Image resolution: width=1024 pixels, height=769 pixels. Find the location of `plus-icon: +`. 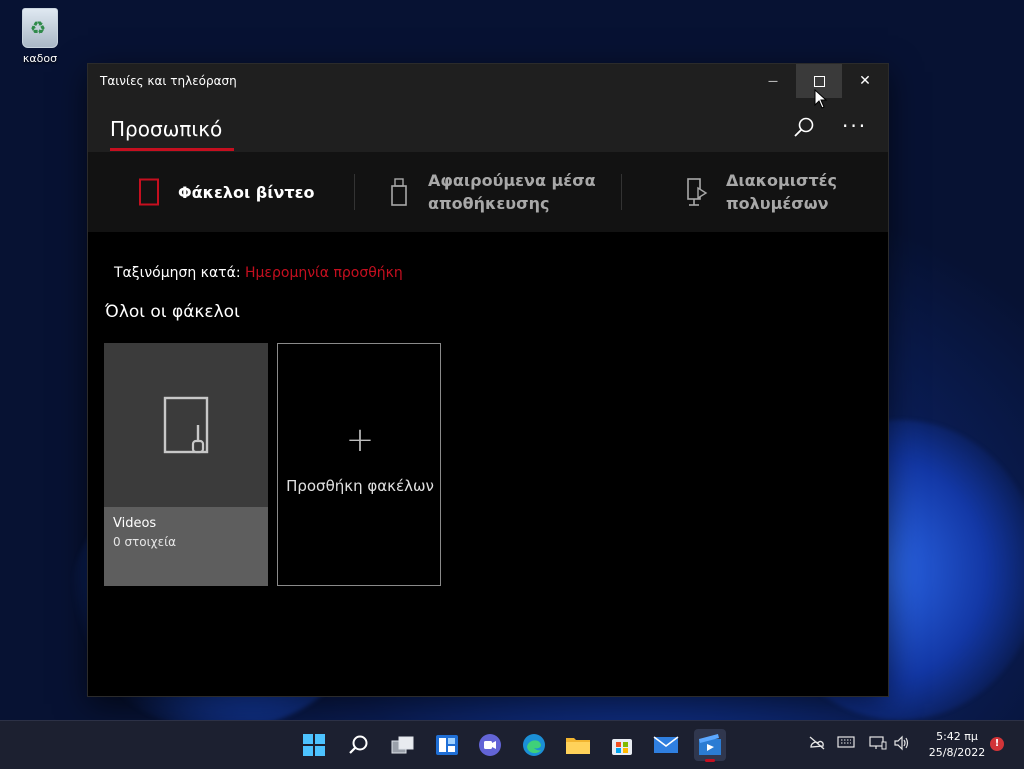

plus-icon: + is located at coordinates (360, 440).